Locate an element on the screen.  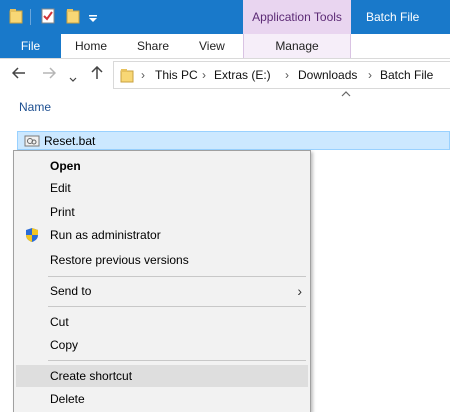
tab-share: Share is located at coordinates (153, 46).